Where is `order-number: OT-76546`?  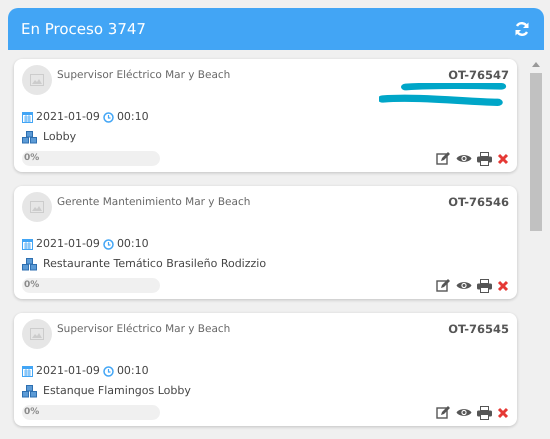
order-number: OT-76546 is located at coordinates (478, 202).